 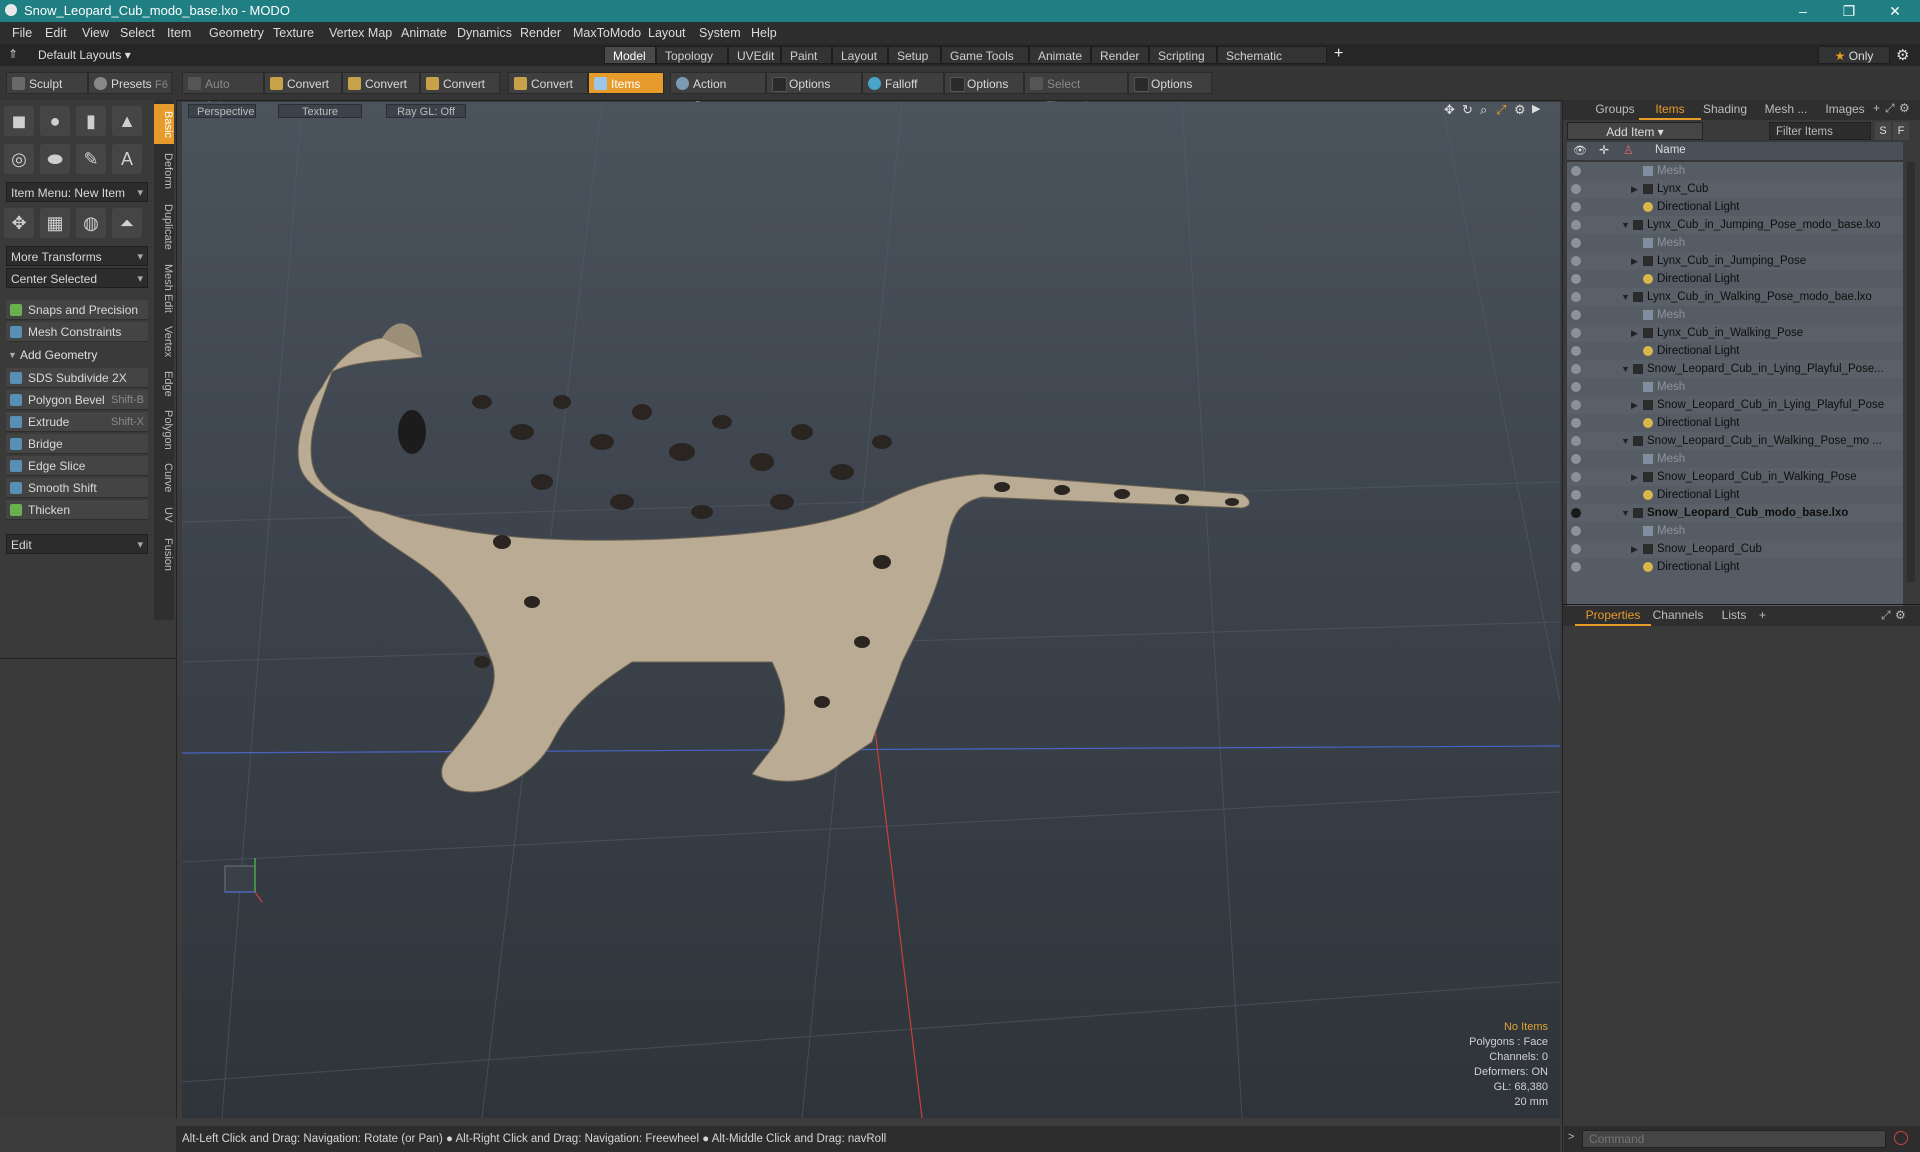 What do you see at coordinates (1635, 131) in the screenshot?
I see `add-item-dropdown: Add Item ▾` at bounding box center [1635, 131].